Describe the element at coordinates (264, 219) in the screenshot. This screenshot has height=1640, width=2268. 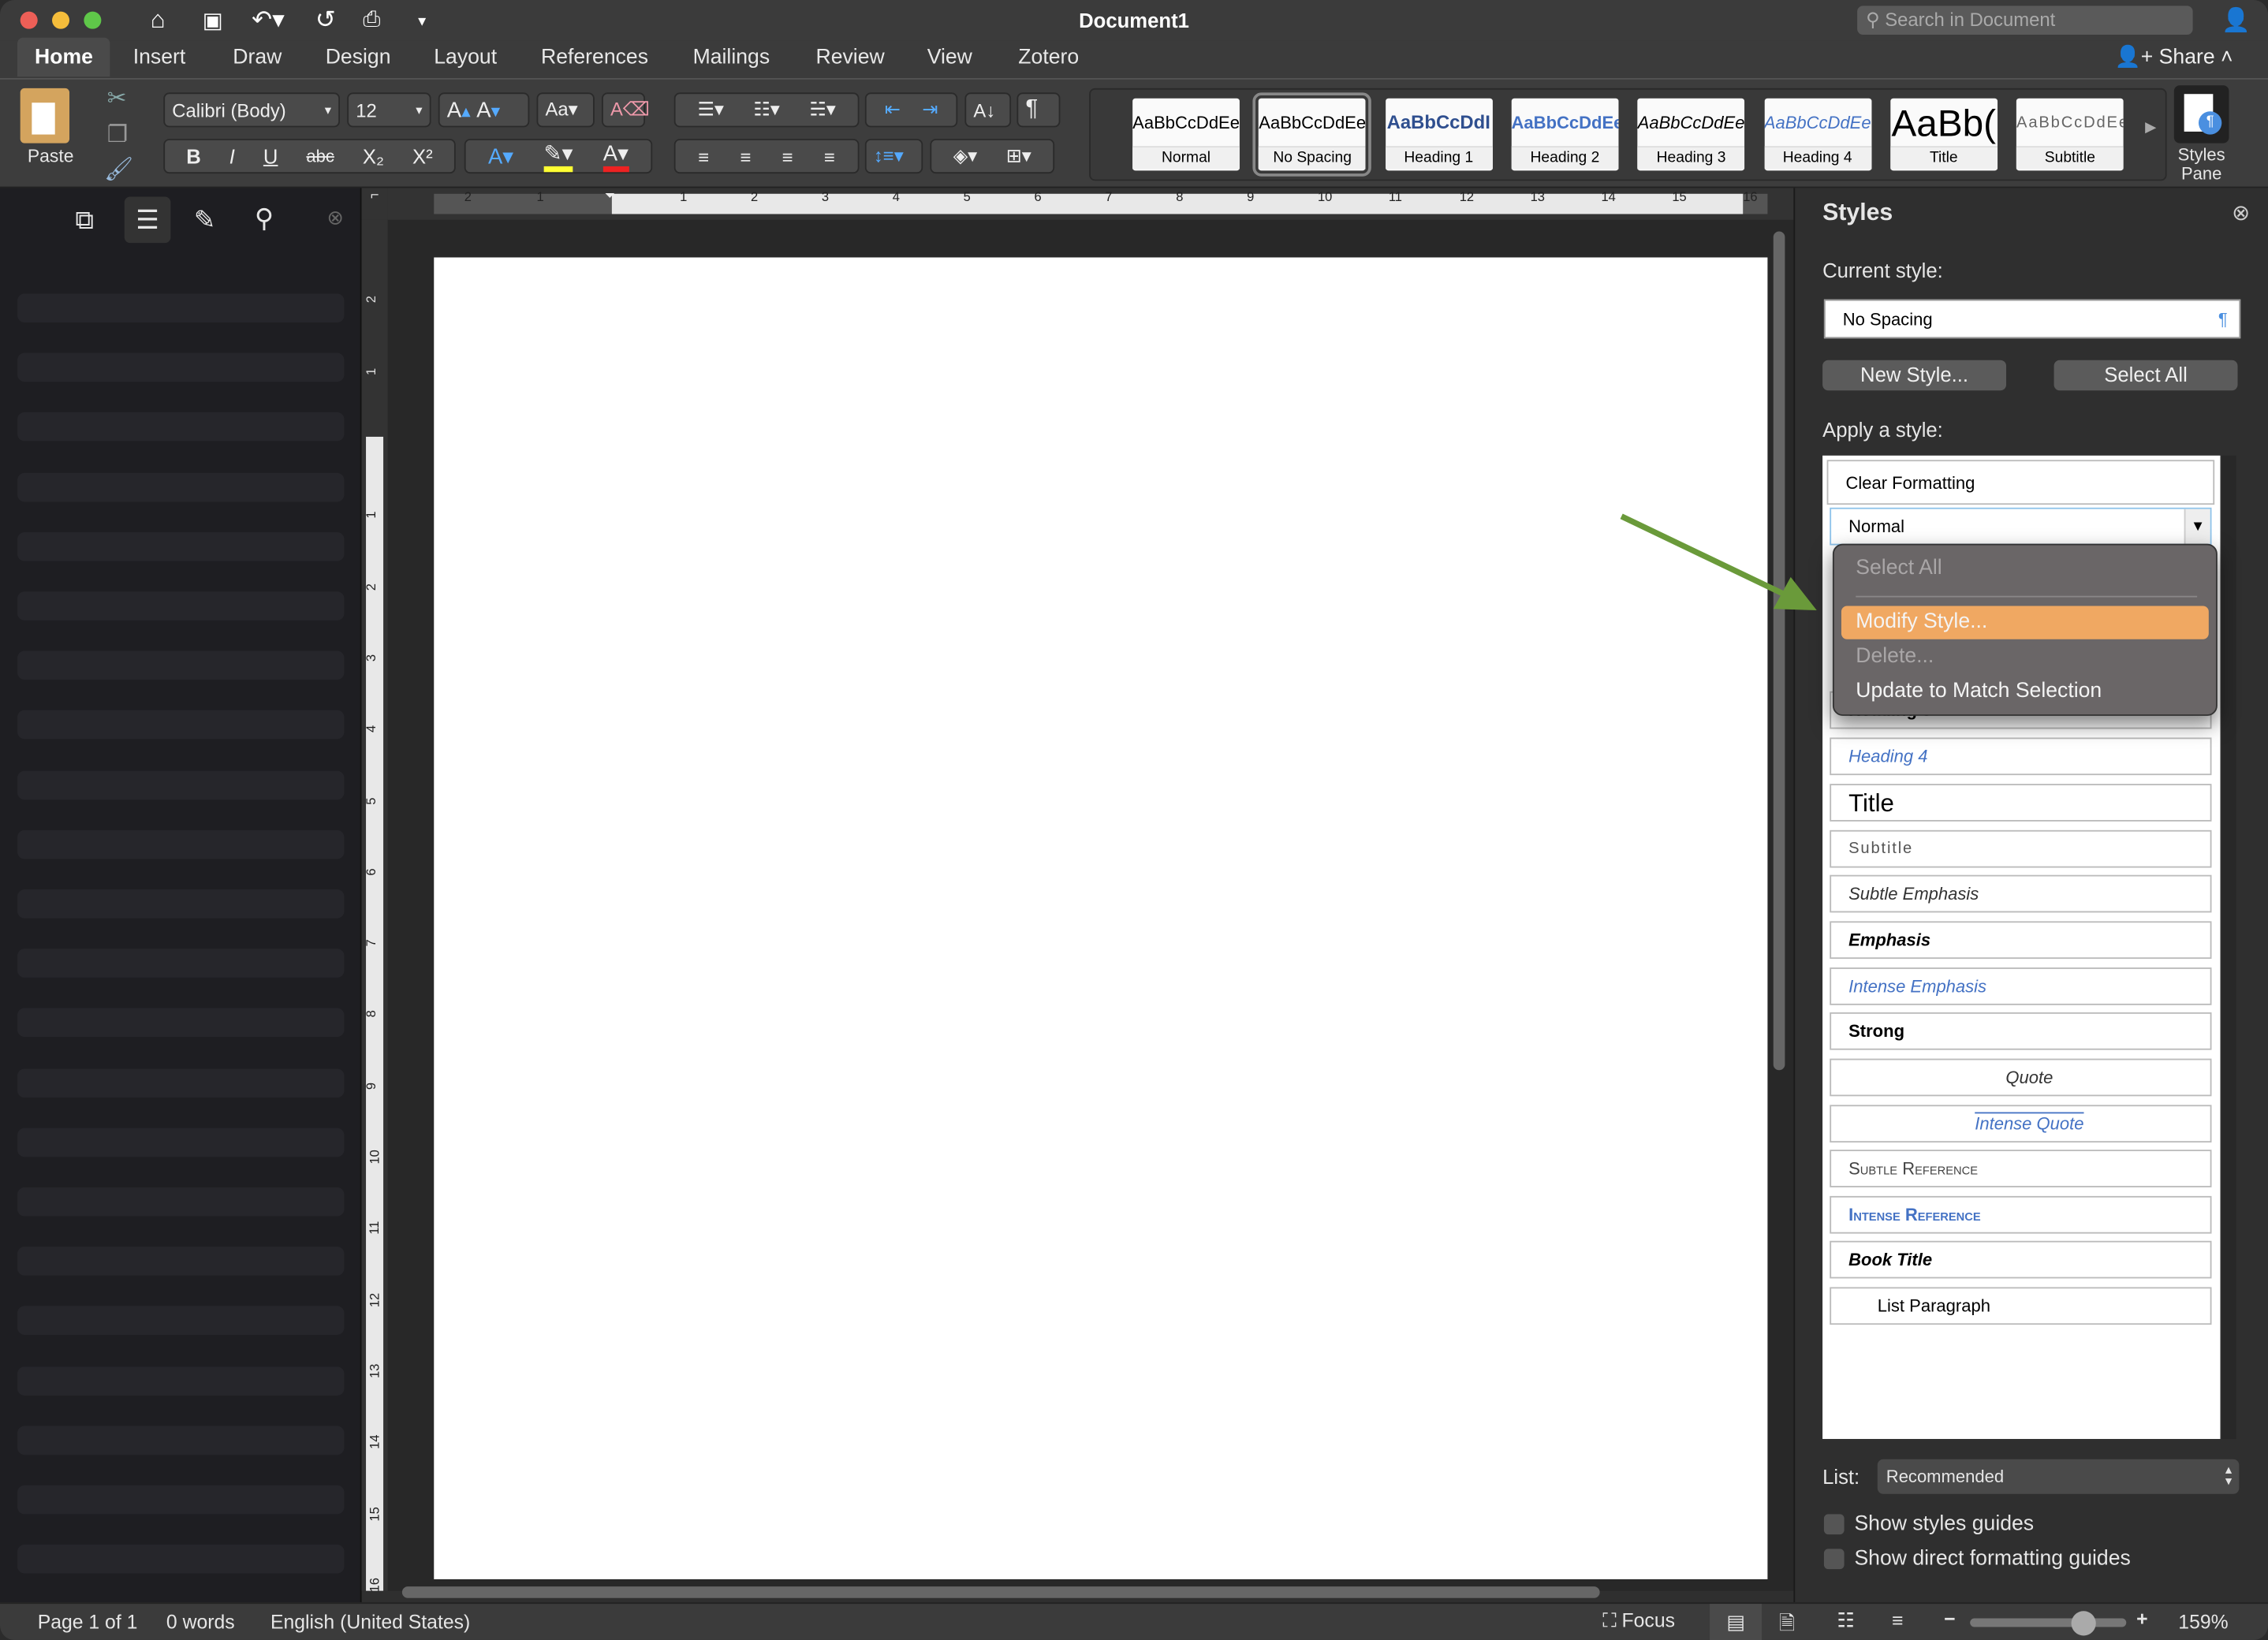
I see `search-icon: ⚲` at that location.